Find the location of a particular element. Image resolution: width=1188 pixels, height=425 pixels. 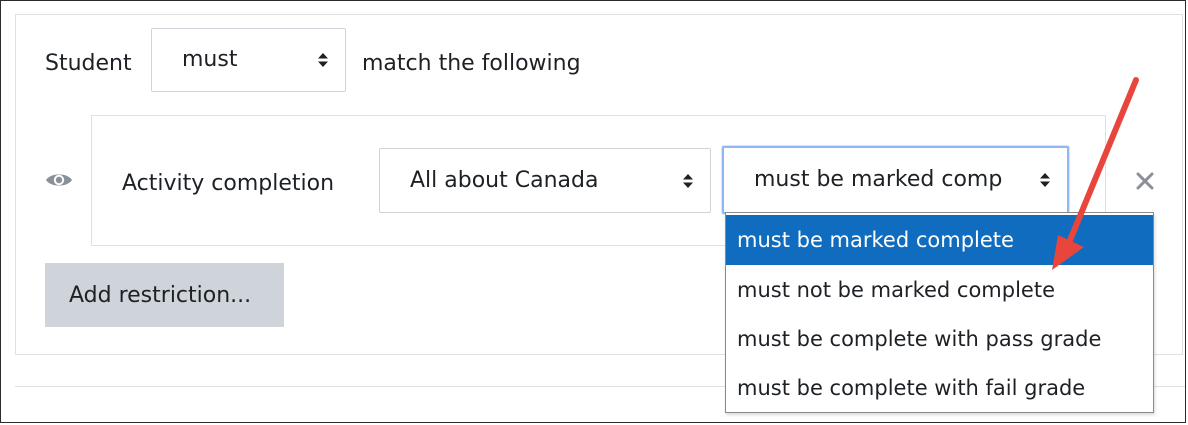

dropdown-option: must be marked complete is located at coordinates (939, 240).